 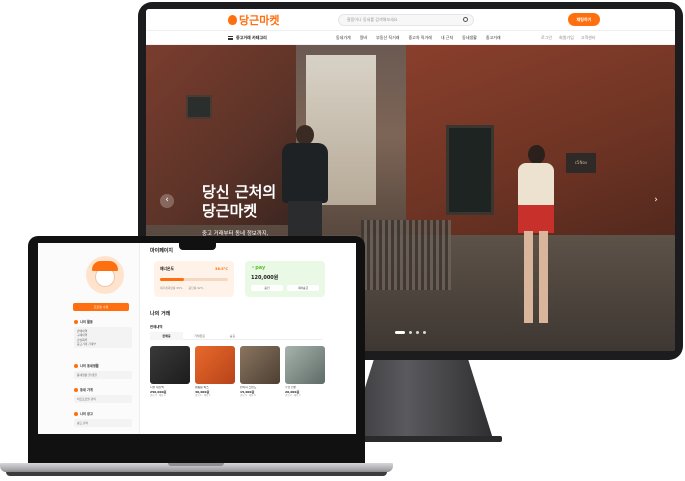 I want to click on carousel-prev-button: ‹, so click(x=167, y=201).